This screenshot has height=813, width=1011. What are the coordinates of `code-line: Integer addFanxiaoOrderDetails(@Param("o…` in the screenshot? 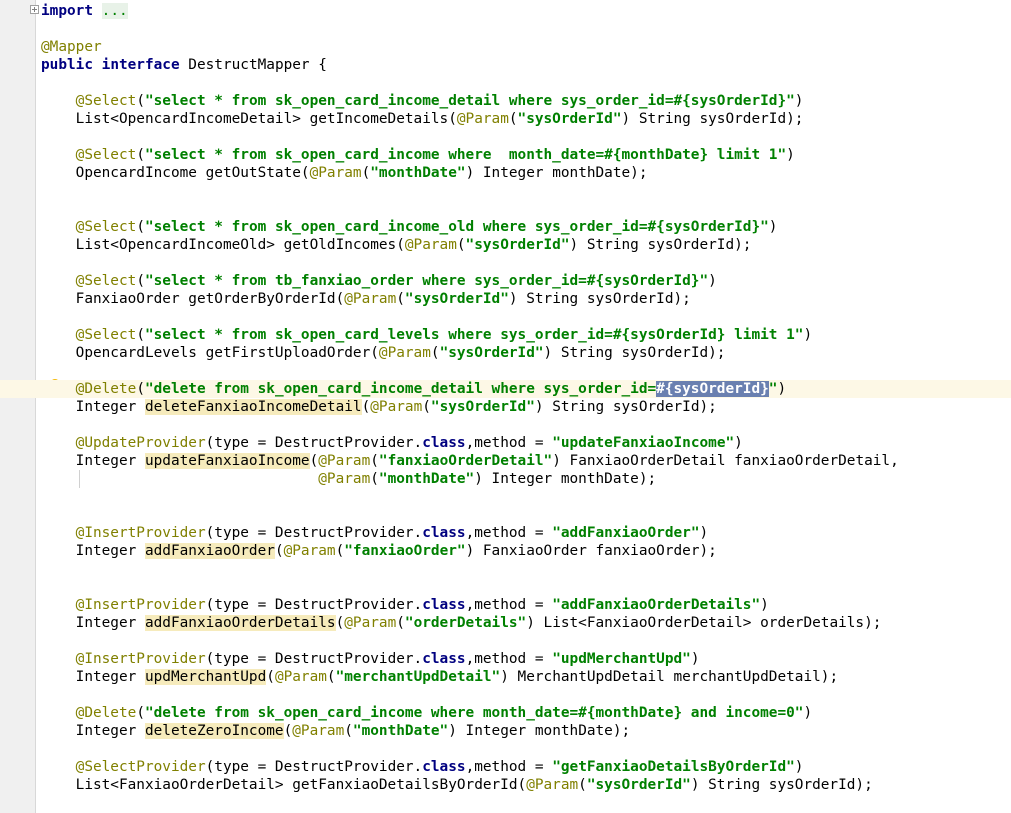 It's located at (523, 623).